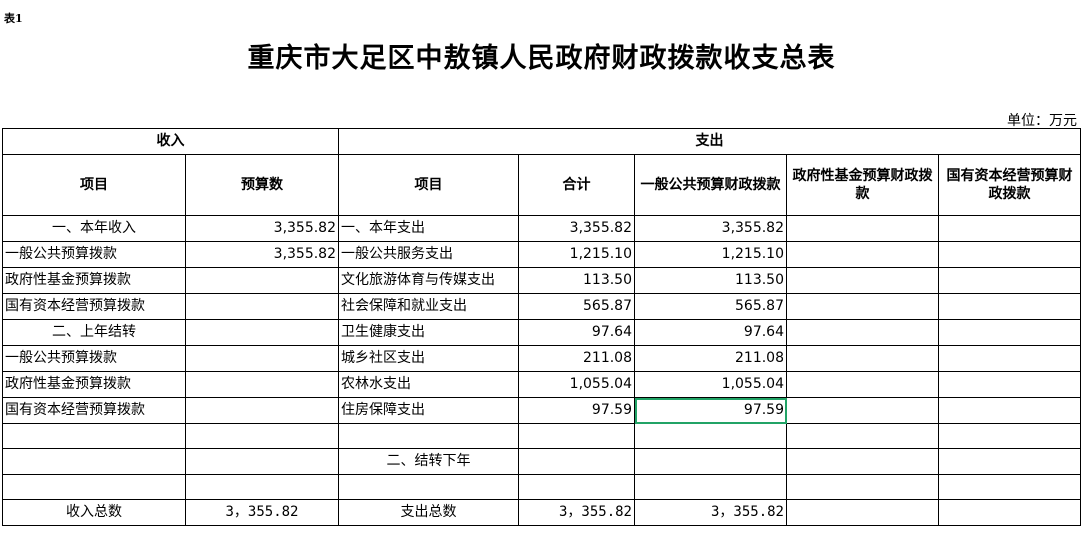 This screenshot has height=534, width=1083. What do you see at coordinates (862, 512) in the screenshot?
I see `expense-total-fund` at bounding box center [862, 512].